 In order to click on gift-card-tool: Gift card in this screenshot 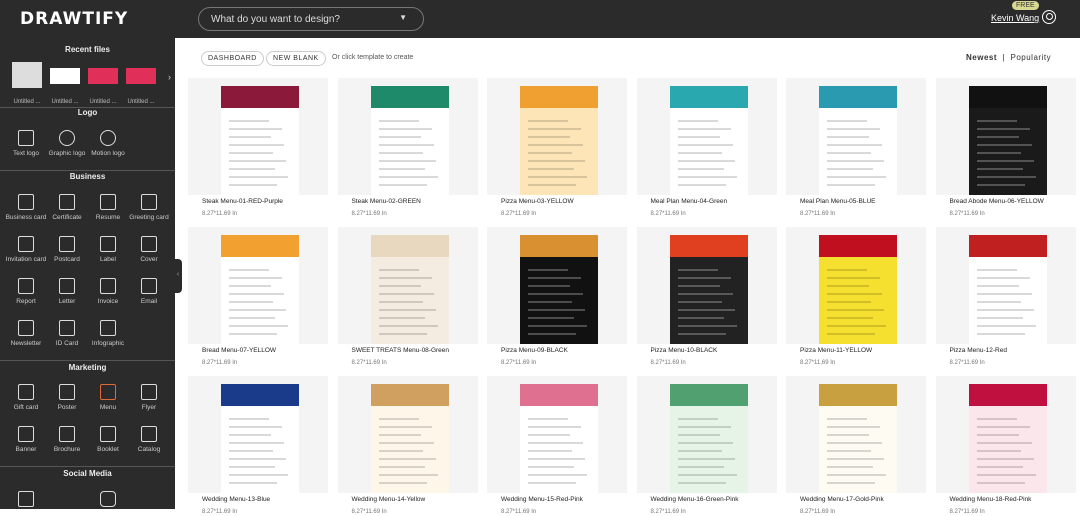, I will do `click(26, 397)`.